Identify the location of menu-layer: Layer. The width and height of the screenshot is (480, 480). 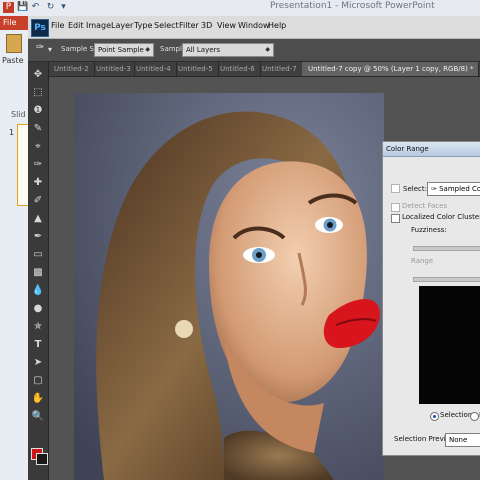
(122, 25).